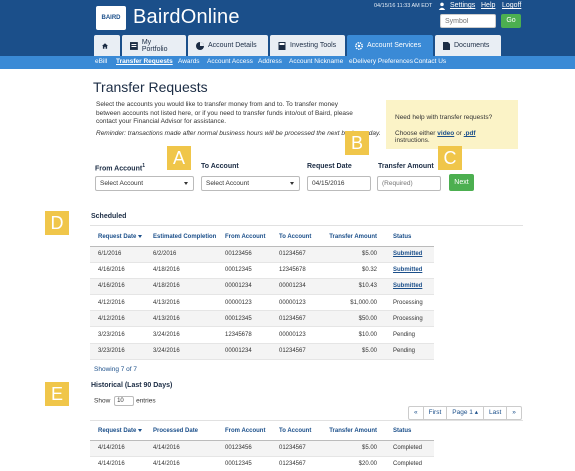  I want to click on symbol-search-input, so click(468, 21).